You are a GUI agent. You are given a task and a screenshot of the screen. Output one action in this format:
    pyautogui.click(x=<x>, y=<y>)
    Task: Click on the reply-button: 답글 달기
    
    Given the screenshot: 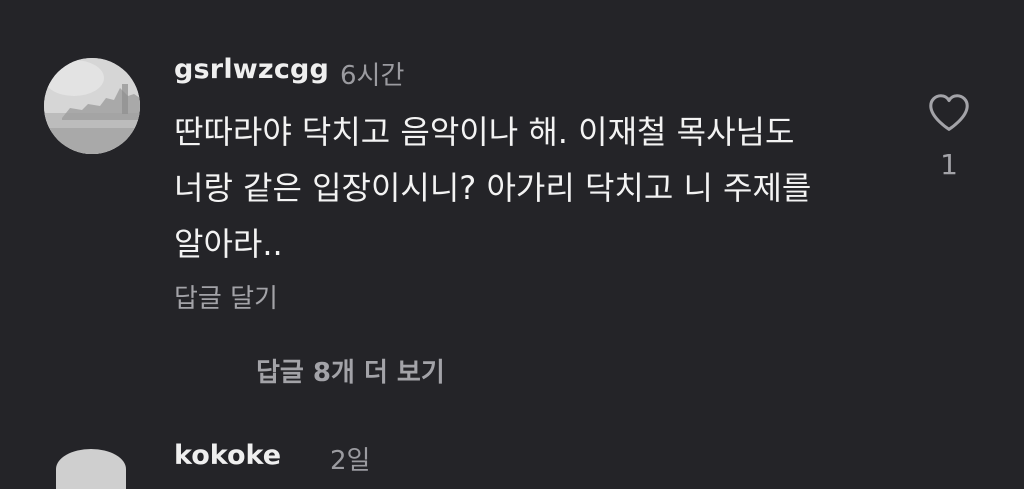 What is the action you would take?
    pyautogui.click(x=226, y=296)
    